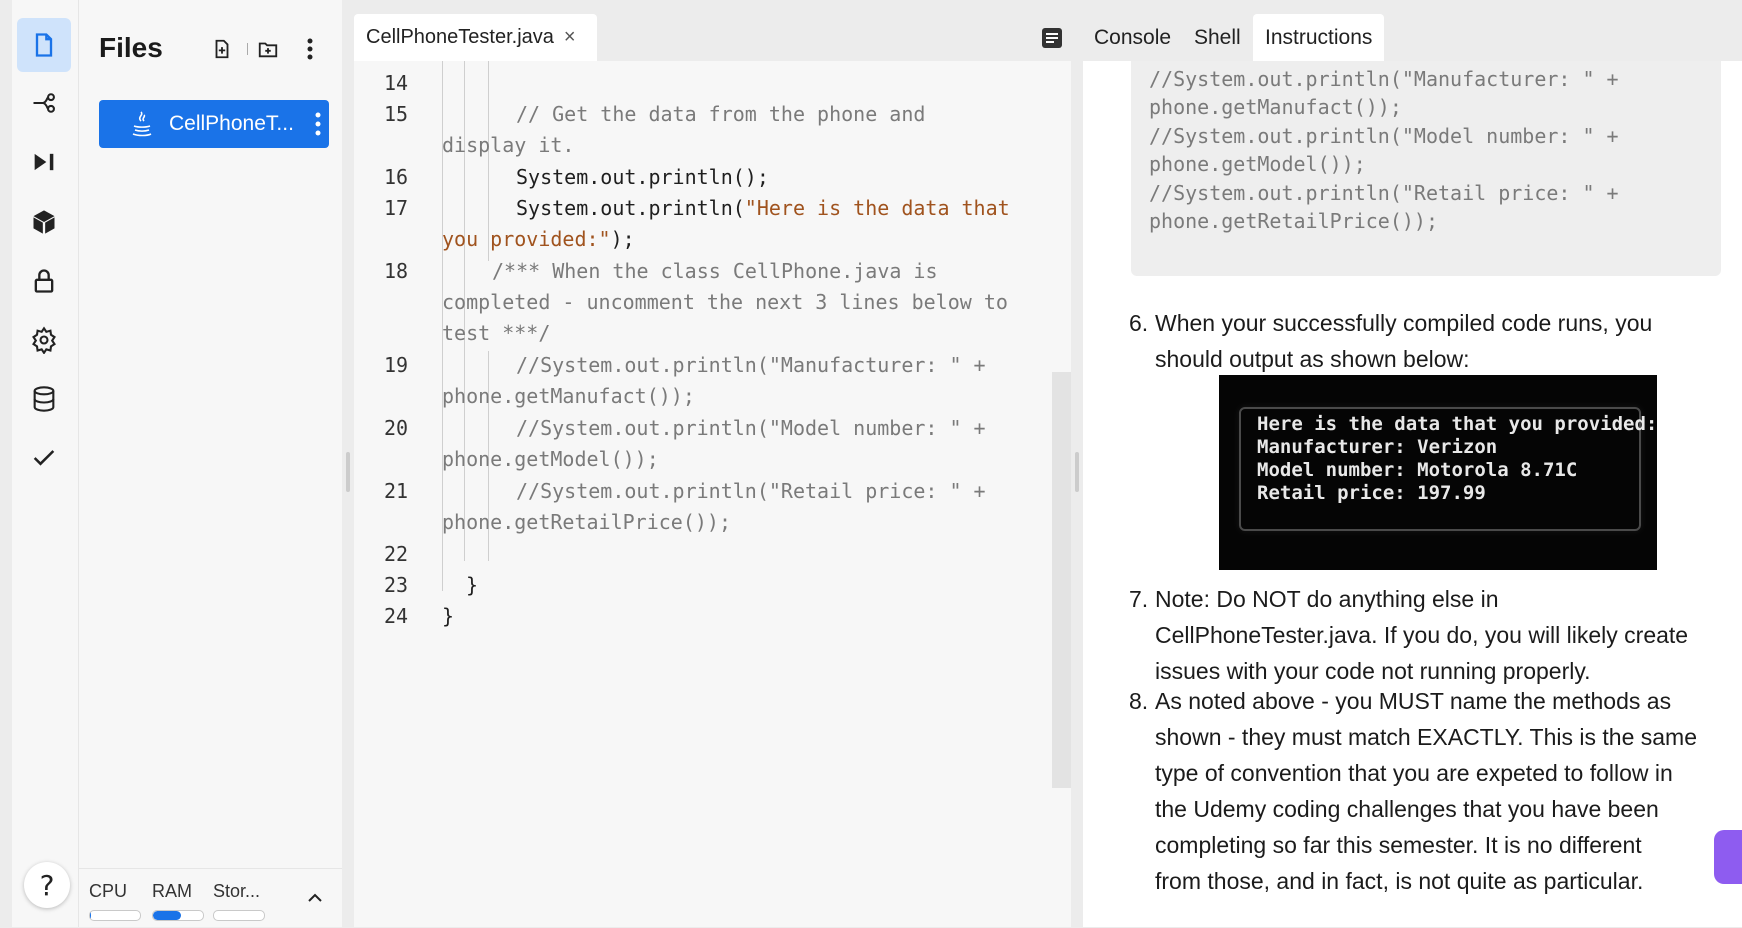 This screenshot has width=1742, height=928. Describe the element at coordinates (1077, 472) in the screenshot. I see `resize-handle-right` at that location.